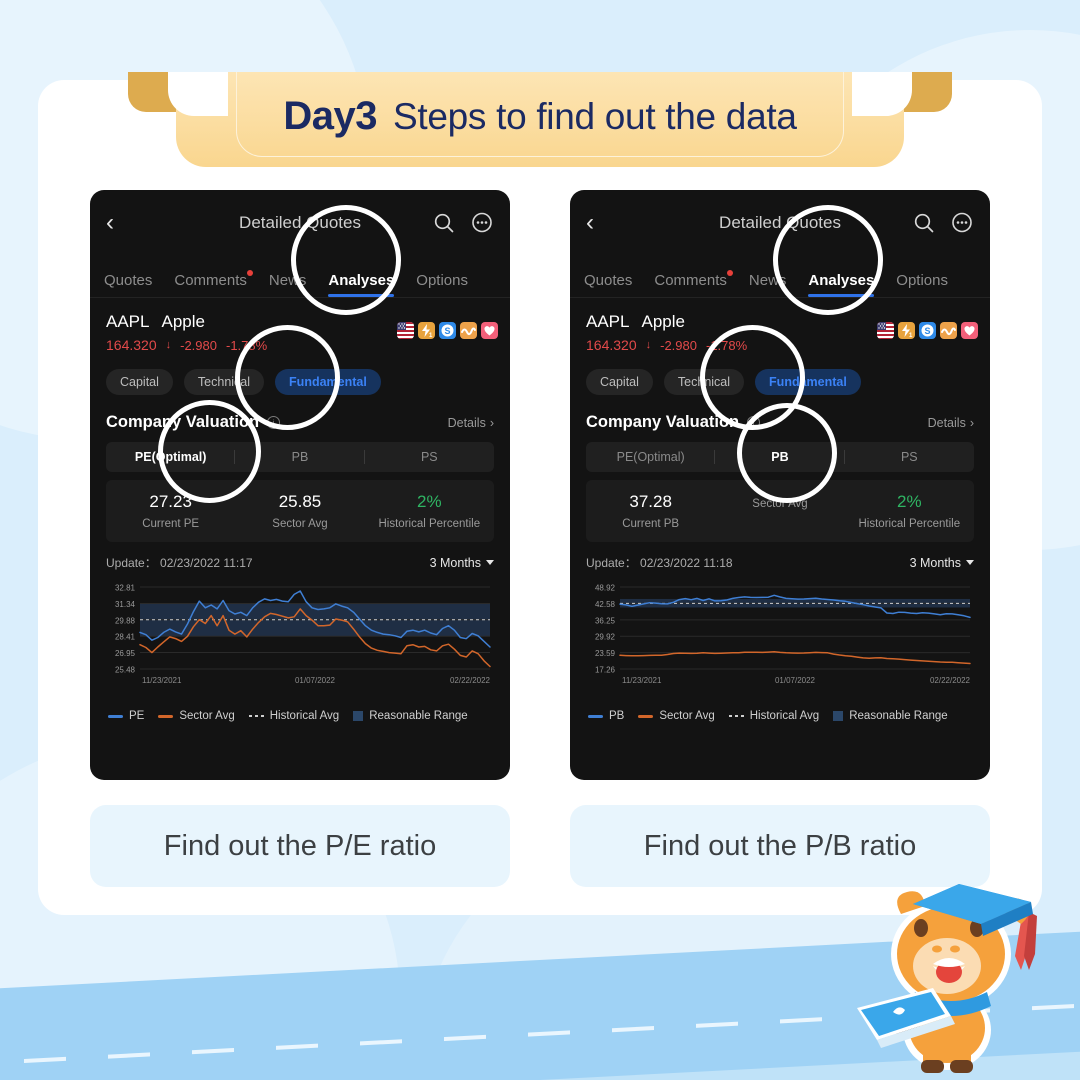 This screenshot has width=1080, height=1080. I want to click on legend-label: PB, so click(617, 716).